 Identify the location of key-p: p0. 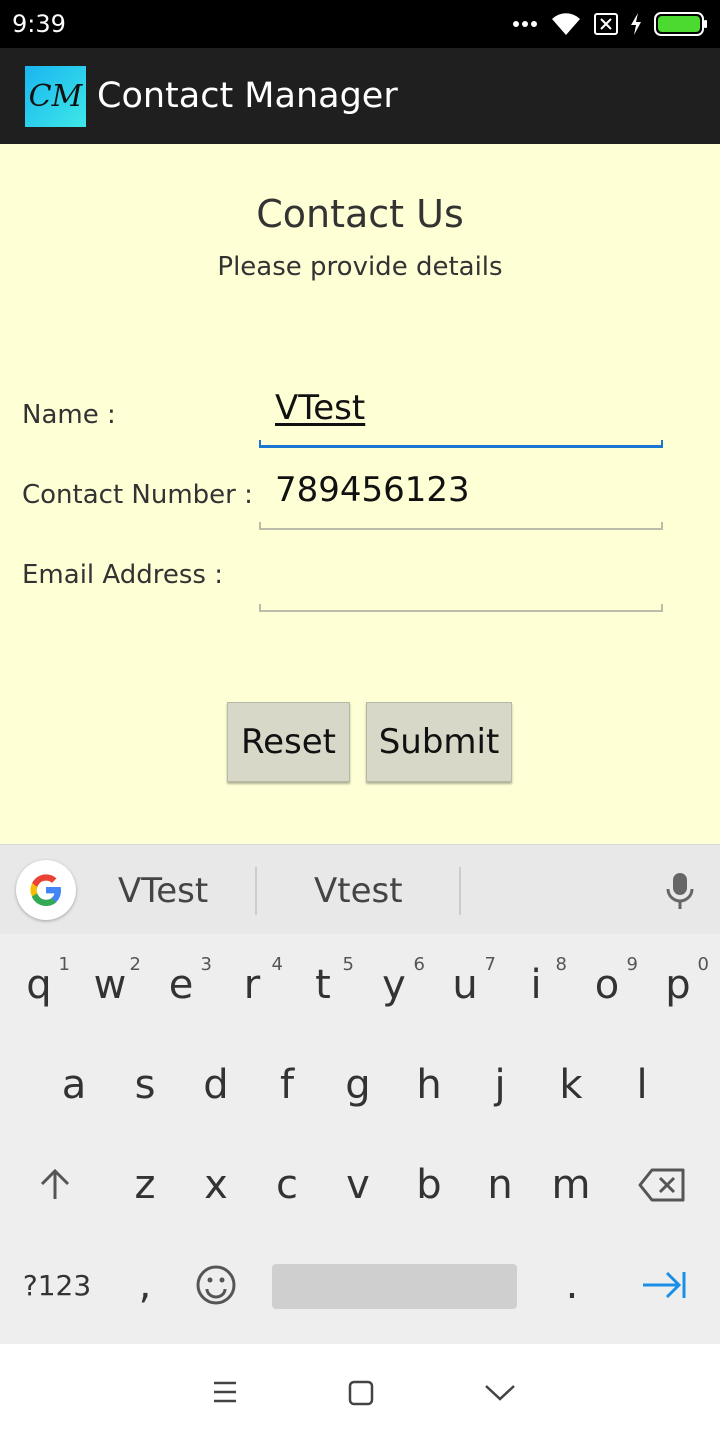
(678, 985).